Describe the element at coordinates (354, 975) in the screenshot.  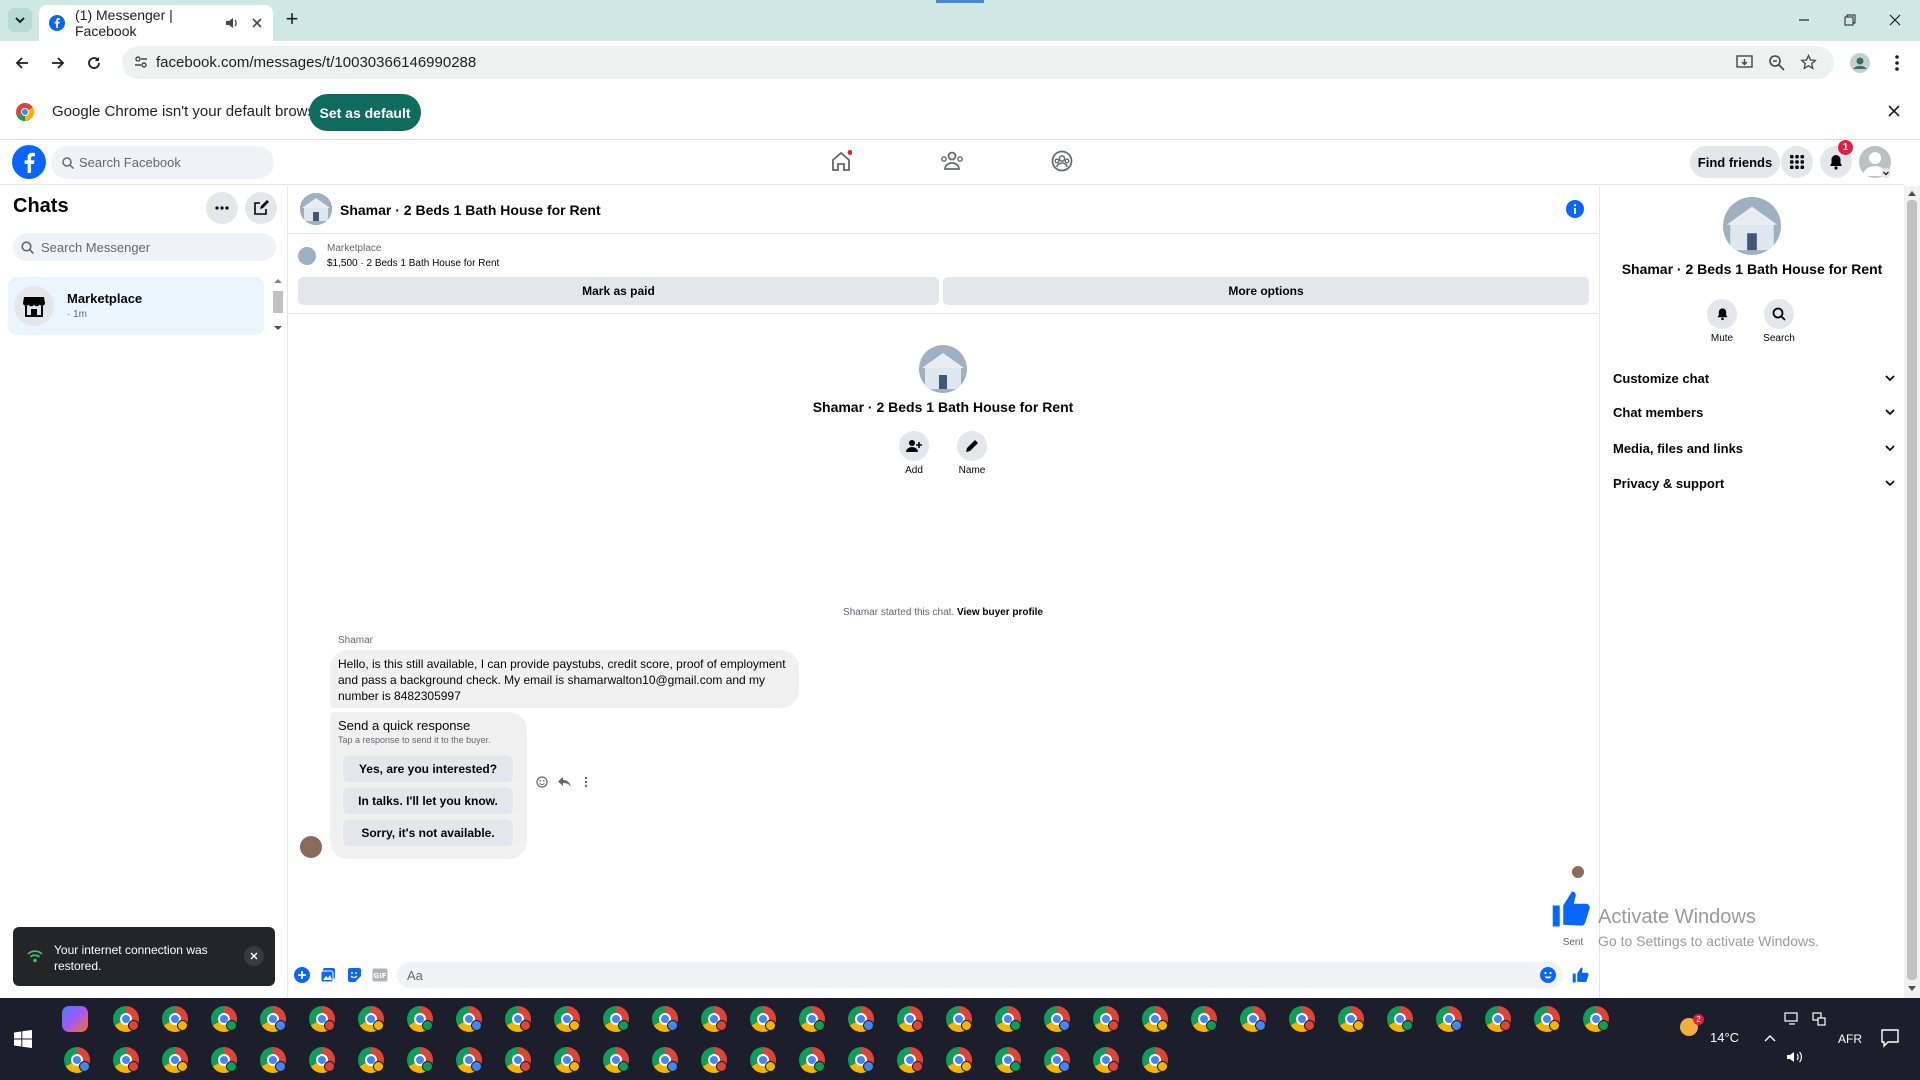
I see `sticker-icon` at that location.